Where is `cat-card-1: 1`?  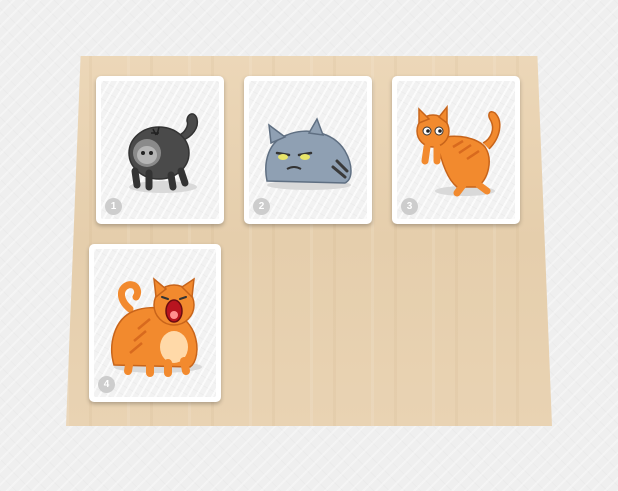
cat-card-1: 1 is located at coordinates (160, 150).